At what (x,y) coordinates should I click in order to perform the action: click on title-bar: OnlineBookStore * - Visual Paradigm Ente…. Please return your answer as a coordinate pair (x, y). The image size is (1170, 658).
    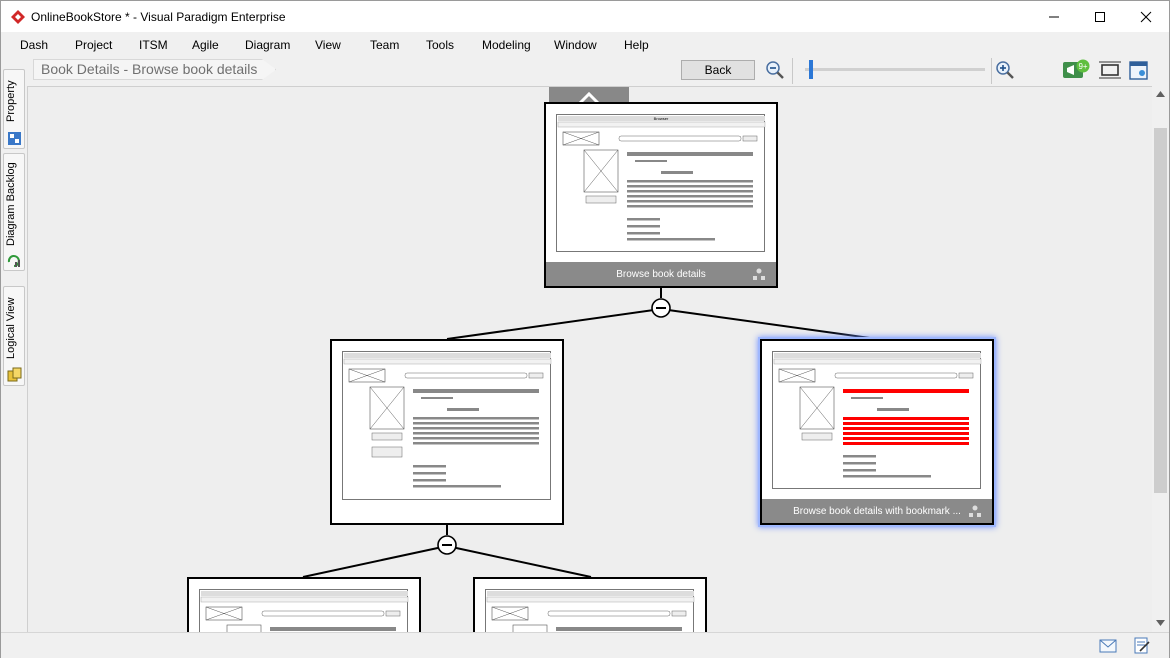
    Looking at the image, I should click on (585, 16).